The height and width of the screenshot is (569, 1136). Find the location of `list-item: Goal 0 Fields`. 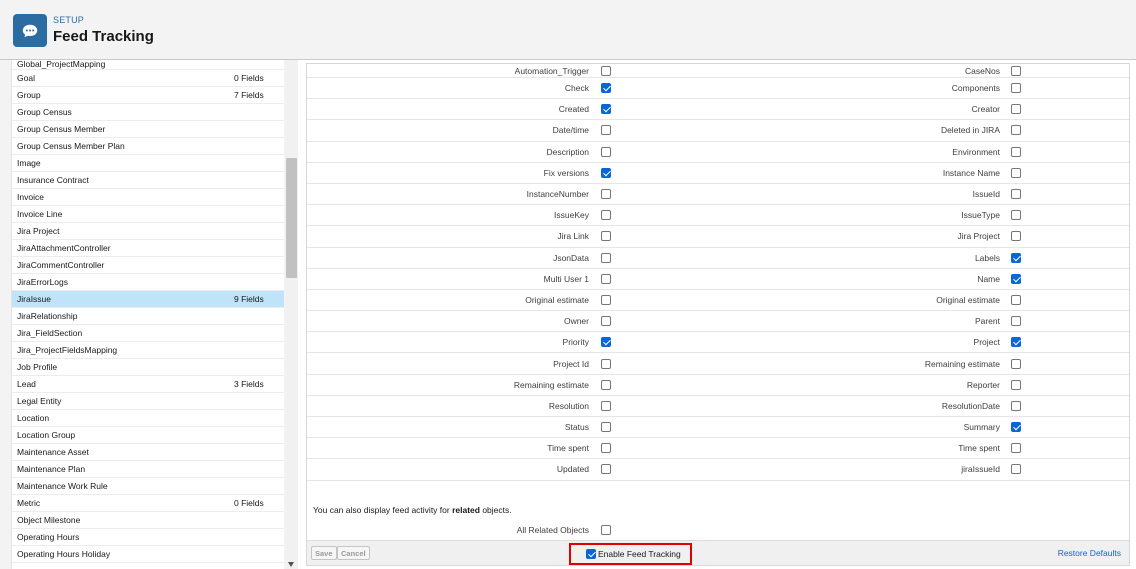

list-item: Goal 0 Fields is located at coordinates (148, 78).